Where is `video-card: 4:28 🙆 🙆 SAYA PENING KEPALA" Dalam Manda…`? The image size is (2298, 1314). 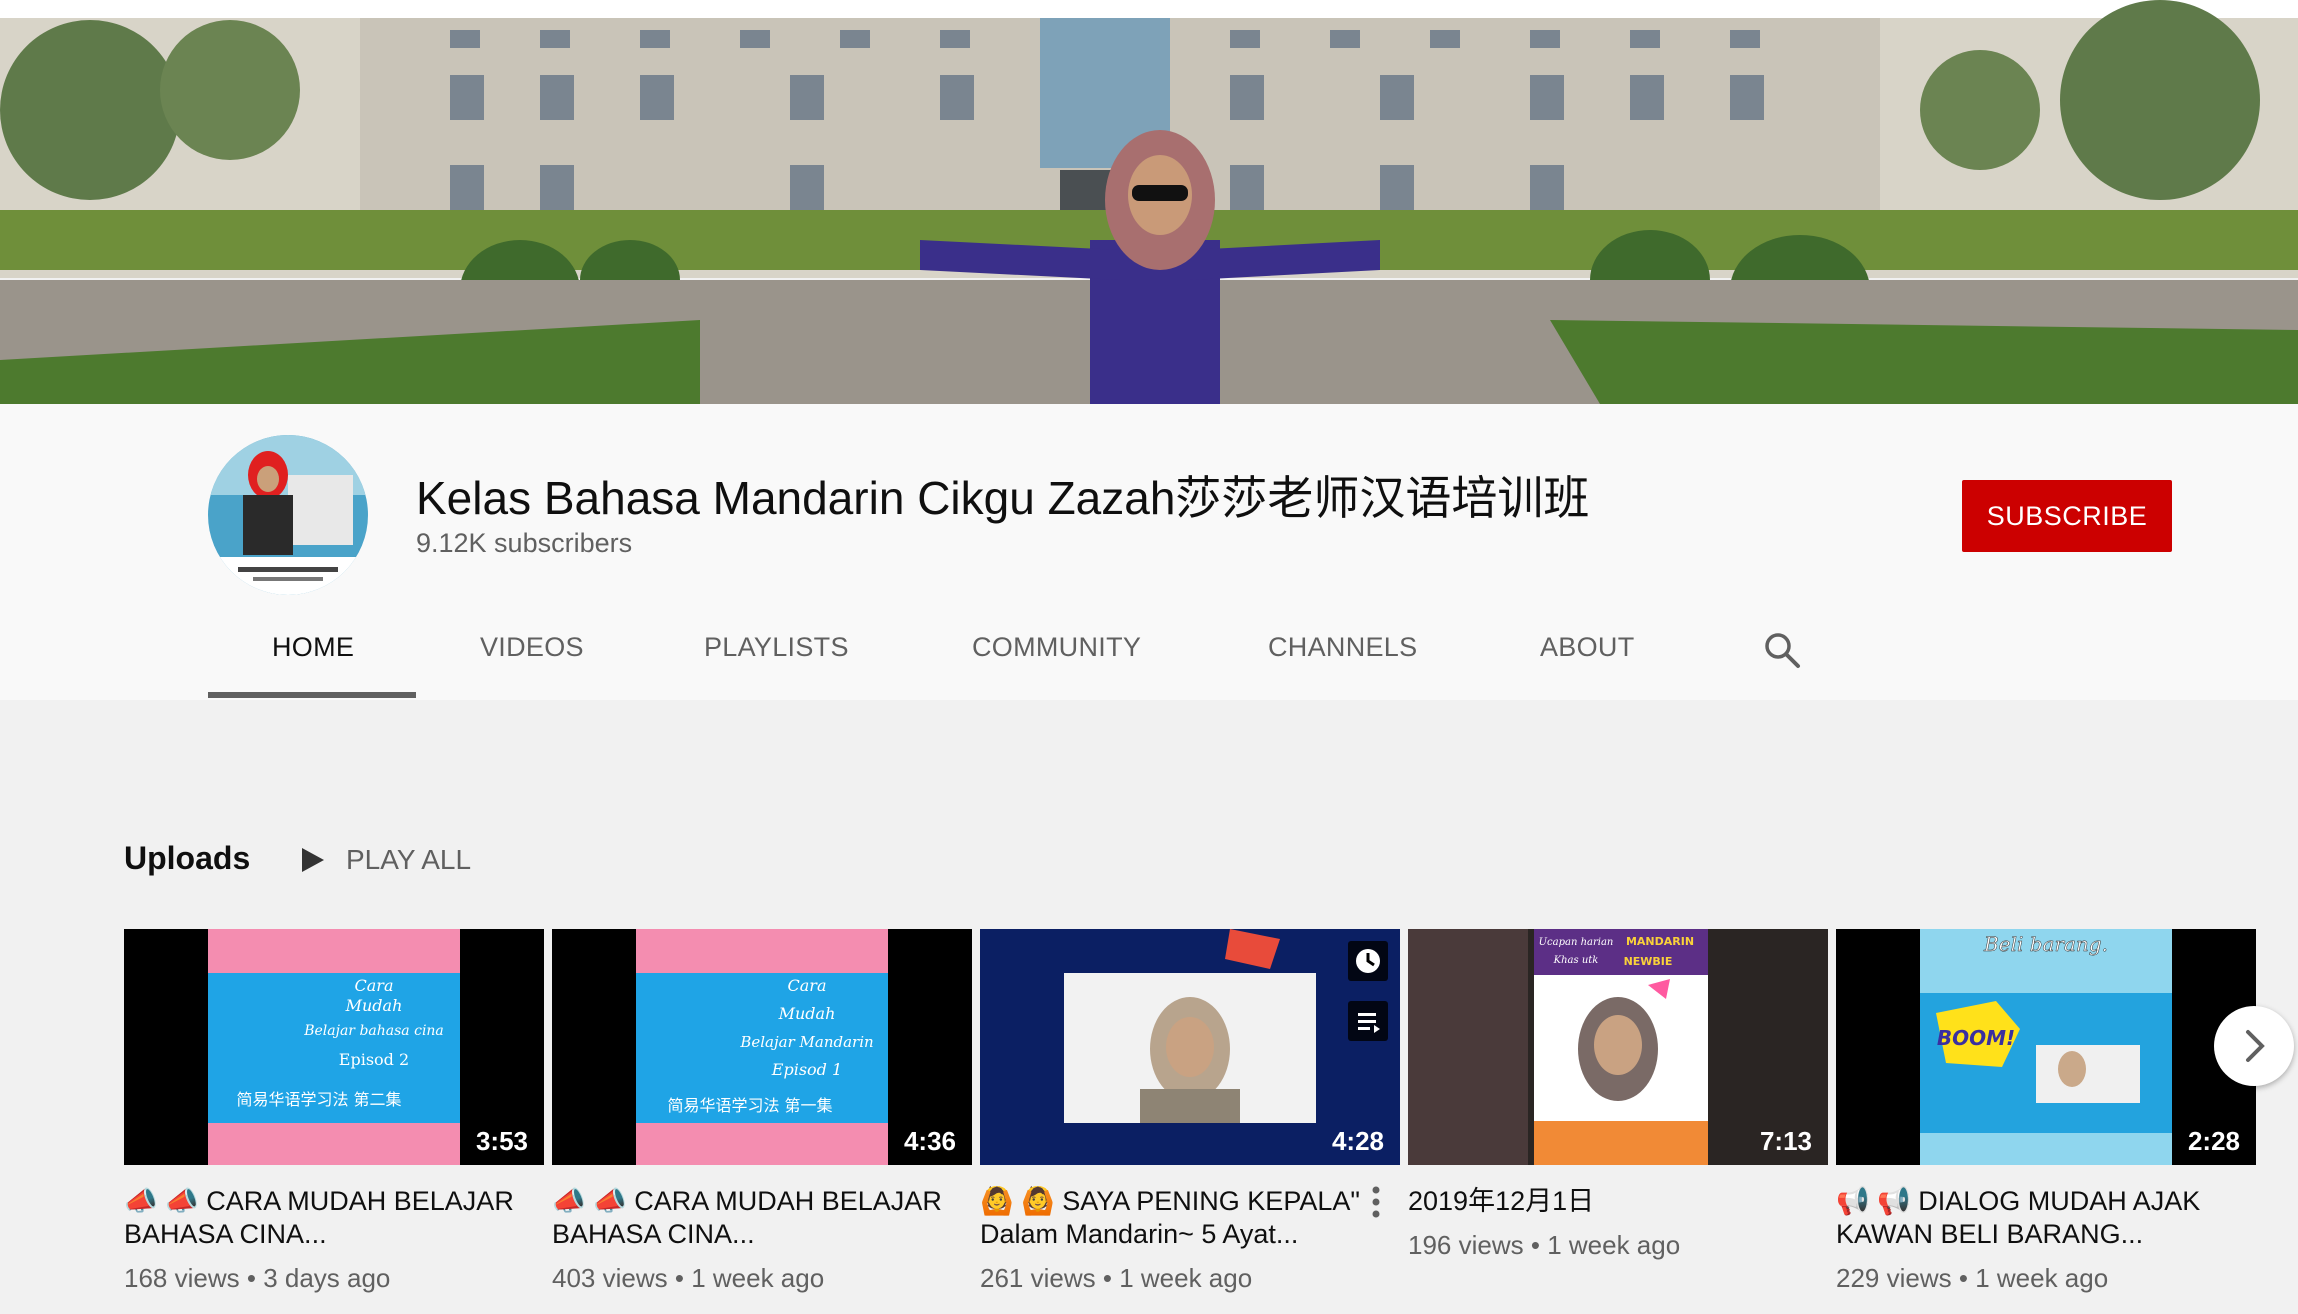 video-card: 4:28 🙆 🙆 SAYA PENING KEPALA" Dalam Manda… is located at coordinates (1190, 1111).